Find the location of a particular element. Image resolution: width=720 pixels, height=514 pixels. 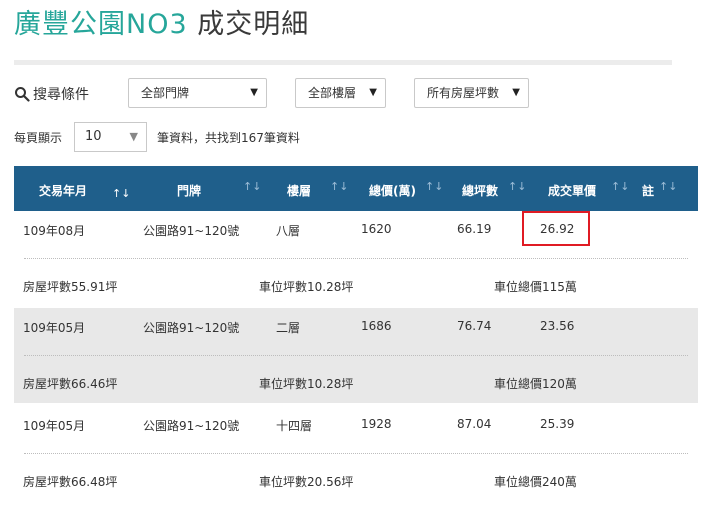

cell-parking-price: 車位總價120萬 is located at coordinates (535, 384).